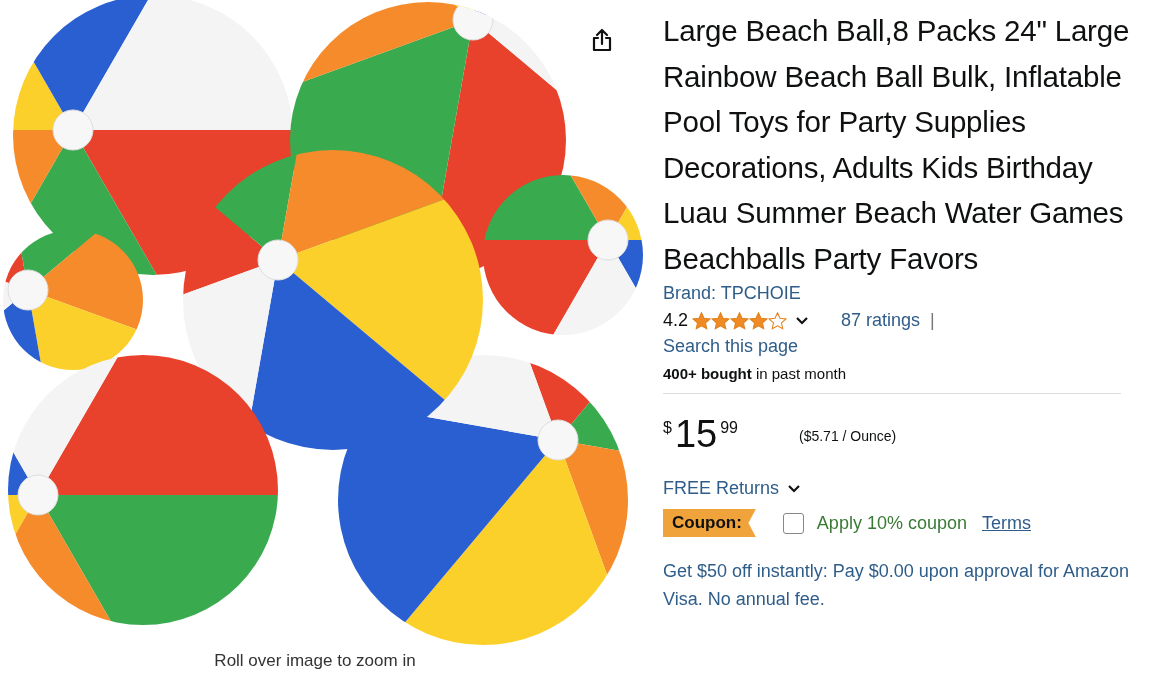  What do you see at coordinates (732, 293) in the screenshot?
I see `brand-link: Brand: TPCHOIE` at bounding box center [732, 293].